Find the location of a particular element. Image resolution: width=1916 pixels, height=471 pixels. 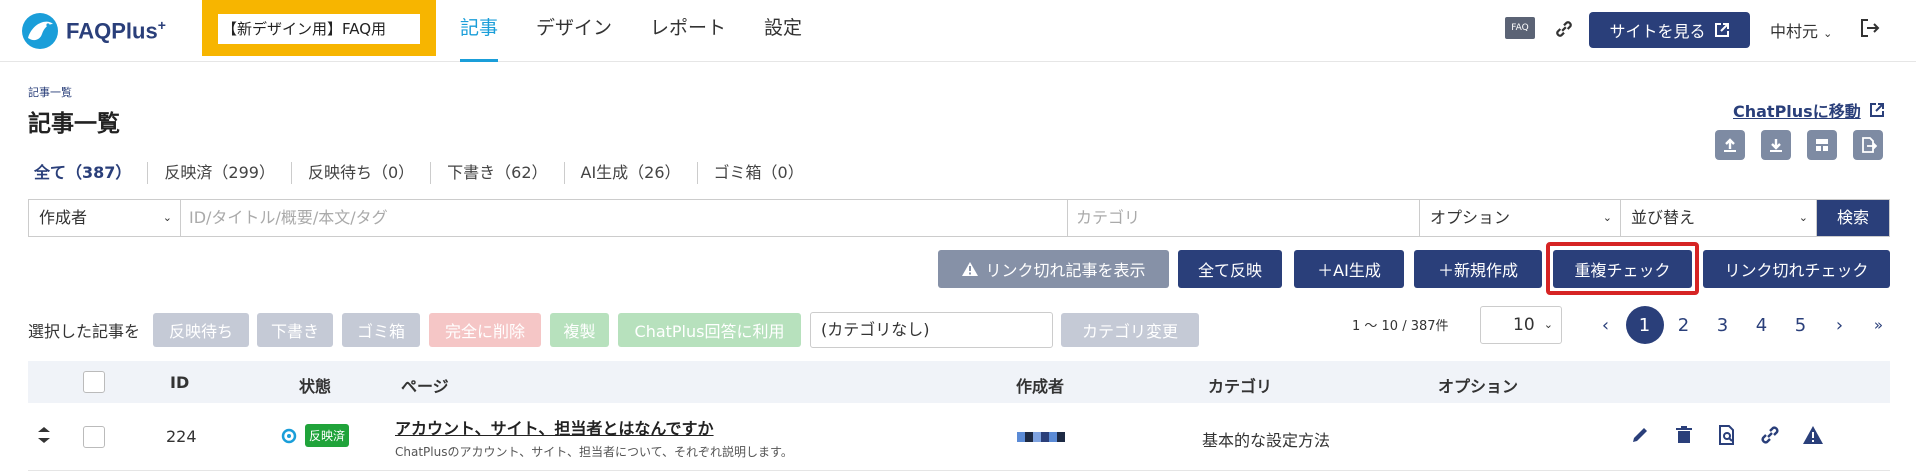

last-page-button: » is located at coordinates (1878, 325).